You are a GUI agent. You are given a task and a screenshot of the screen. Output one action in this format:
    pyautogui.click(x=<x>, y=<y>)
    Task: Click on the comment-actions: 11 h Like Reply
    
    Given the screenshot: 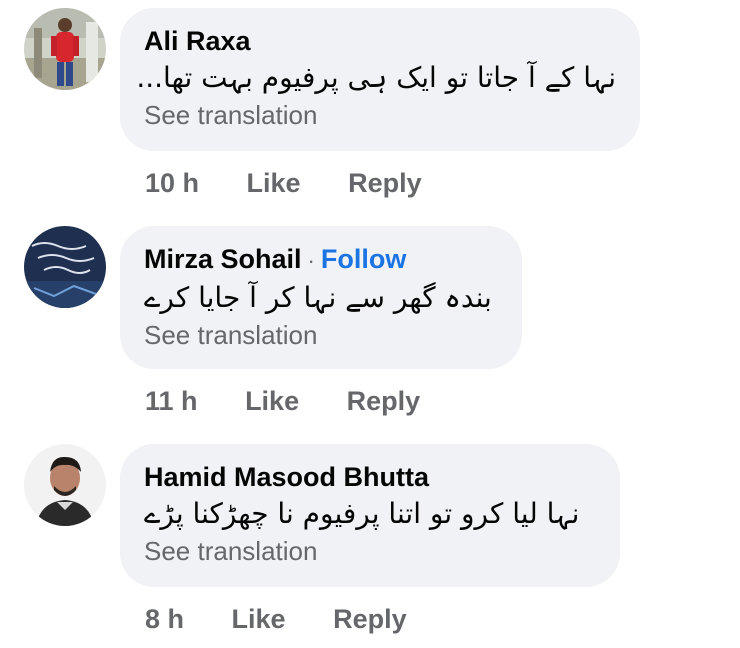 What is the action you would take?
    pyautogui.click(x=302, y=401)
    